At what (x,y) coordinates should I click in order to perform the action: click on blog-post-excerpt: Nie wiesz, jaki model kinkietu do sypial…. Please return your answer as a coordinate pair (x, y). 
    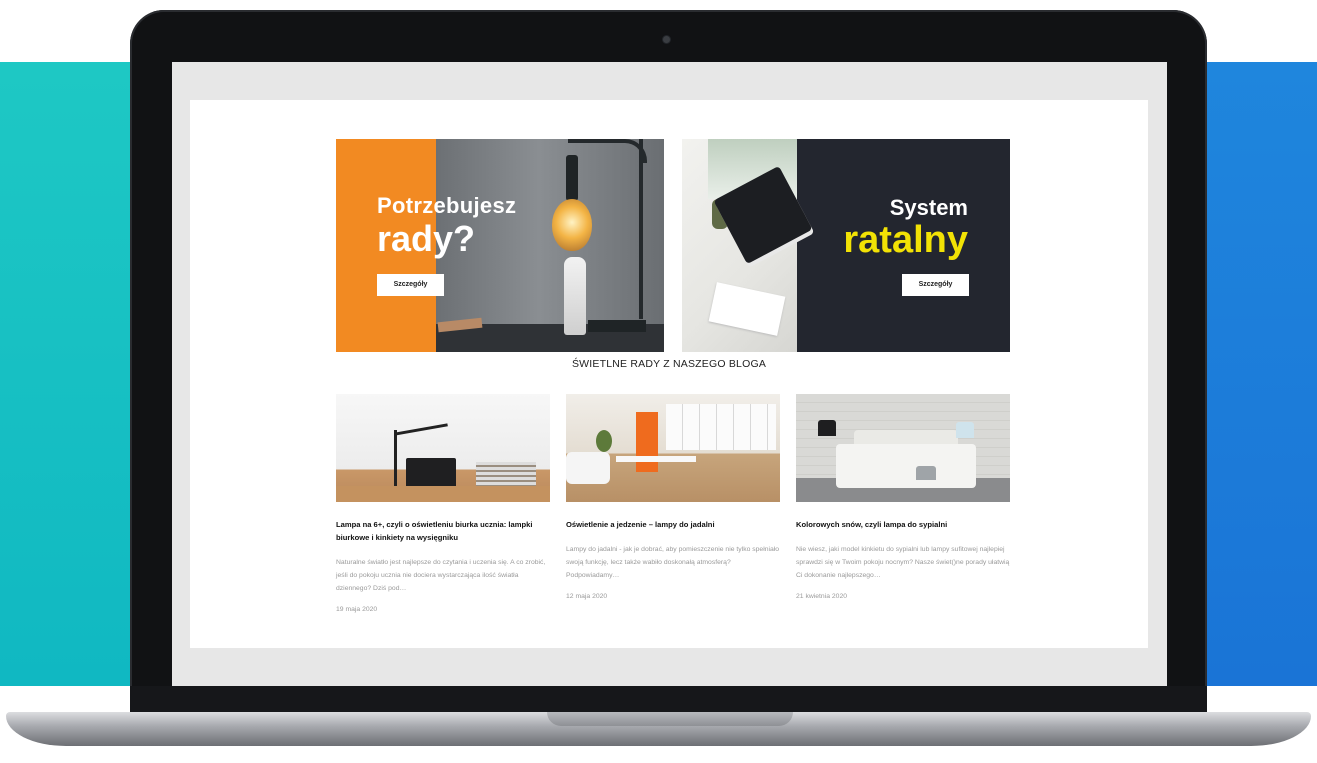
    Looking at the image, I should click on (903, 562).